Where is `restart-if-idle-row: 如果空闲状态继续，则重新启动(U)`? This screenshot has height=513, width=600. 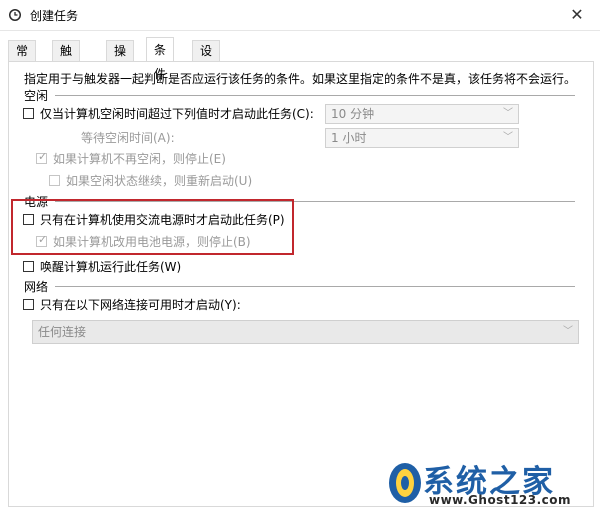 restart-if-idle-row: 如果空闲状态继续，则重新启动(U) is located at coordinates (150, 180).